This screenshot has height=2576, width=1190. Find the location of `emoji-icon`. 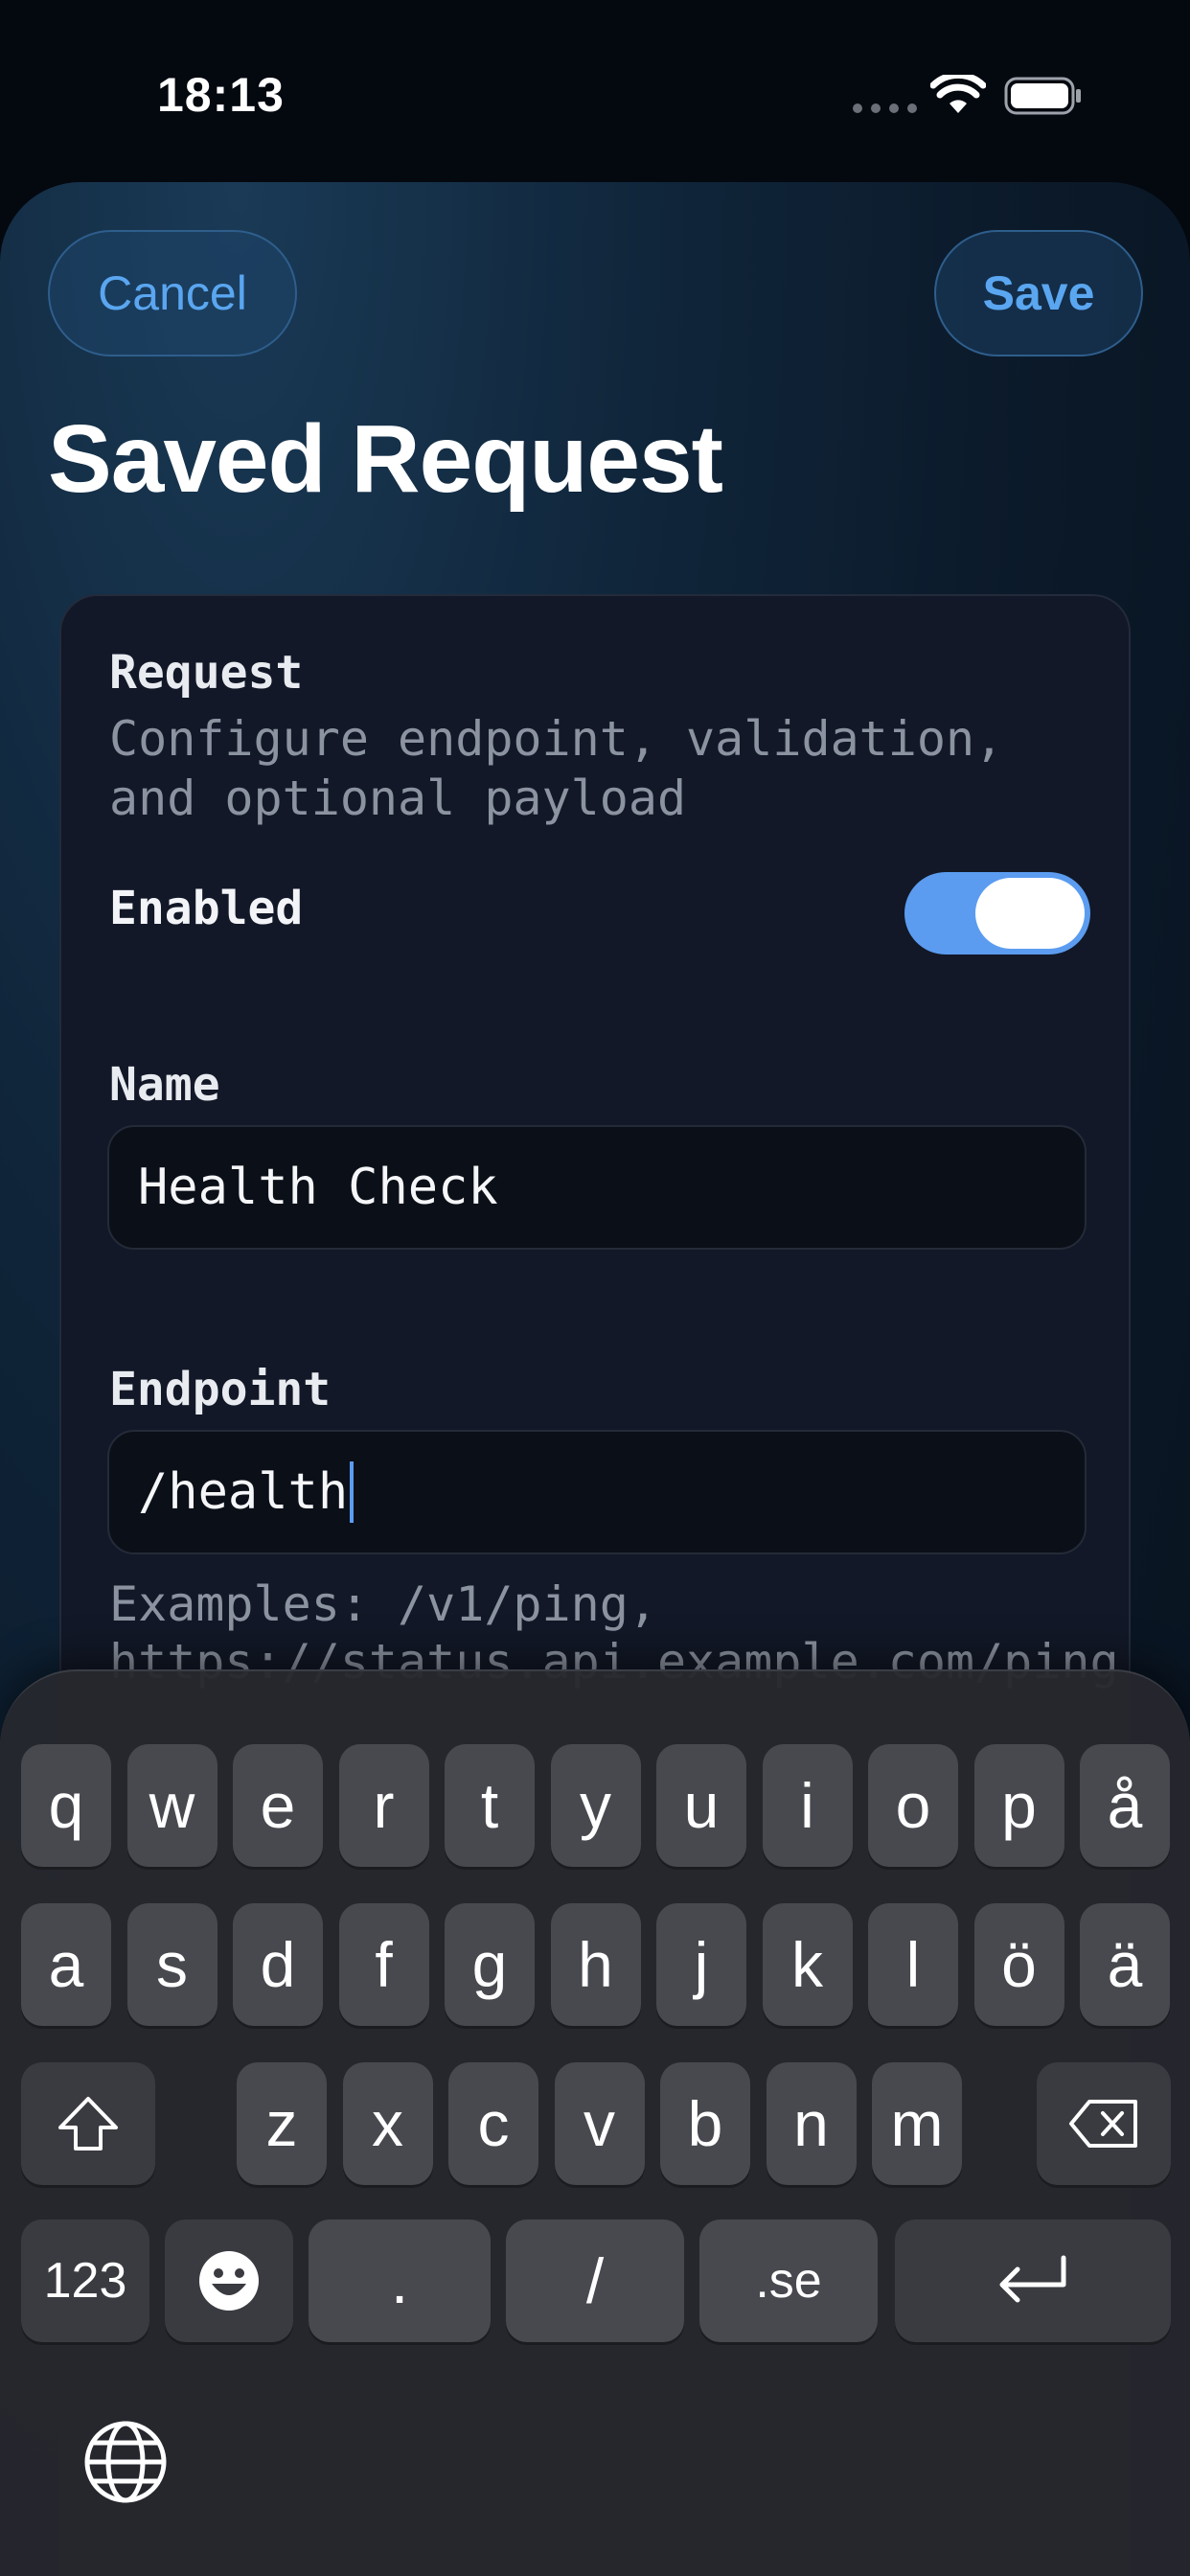

emoji-icon is located at coordinates (229, 2281).